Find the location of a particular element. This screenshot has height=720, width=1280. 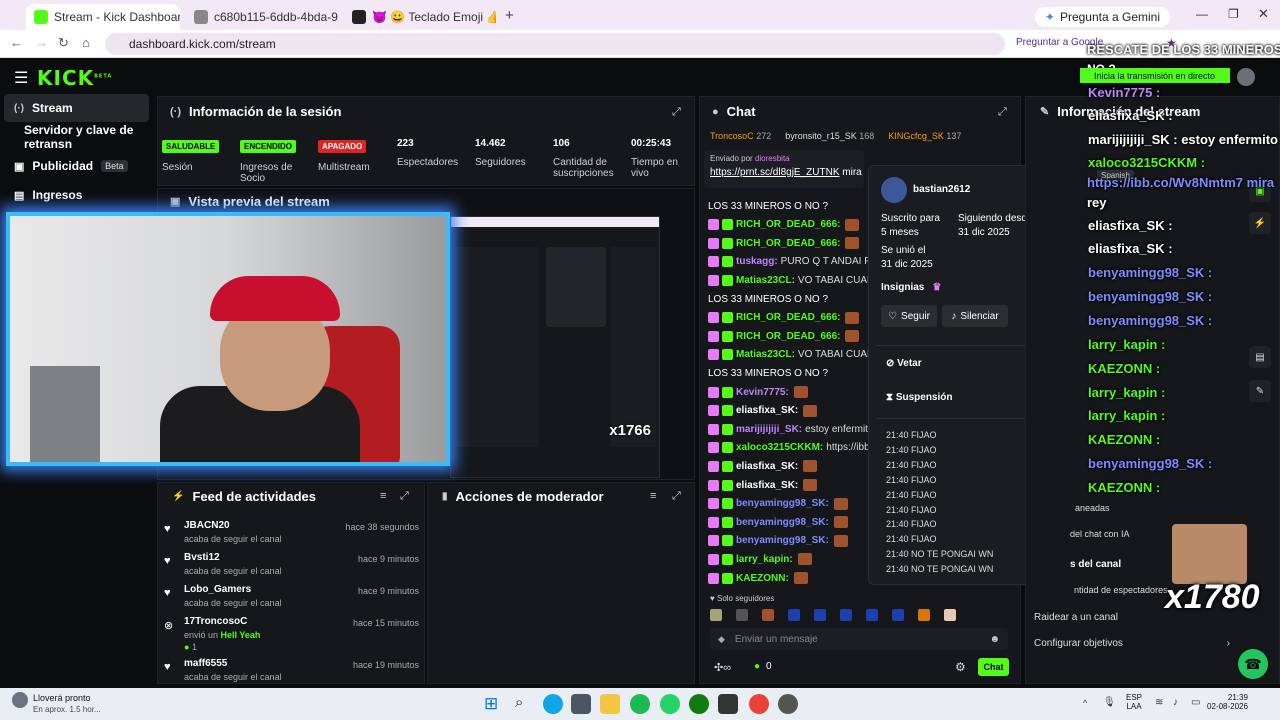

store-icon is located at coordinates (581, 704).